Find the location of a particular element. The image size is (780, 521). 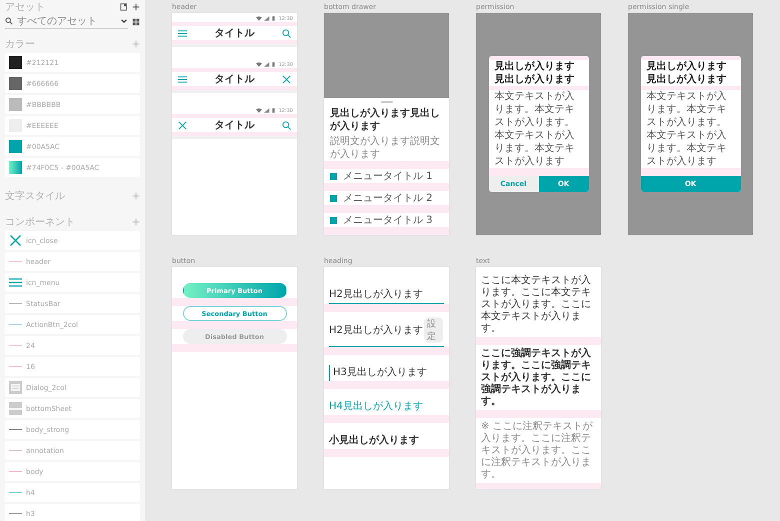

body-paragraph: ここに本文テキストが入ります。ここに本文テキストが入ります。ここに本文テキストが入ります。 is located at coordinates (536, 305).